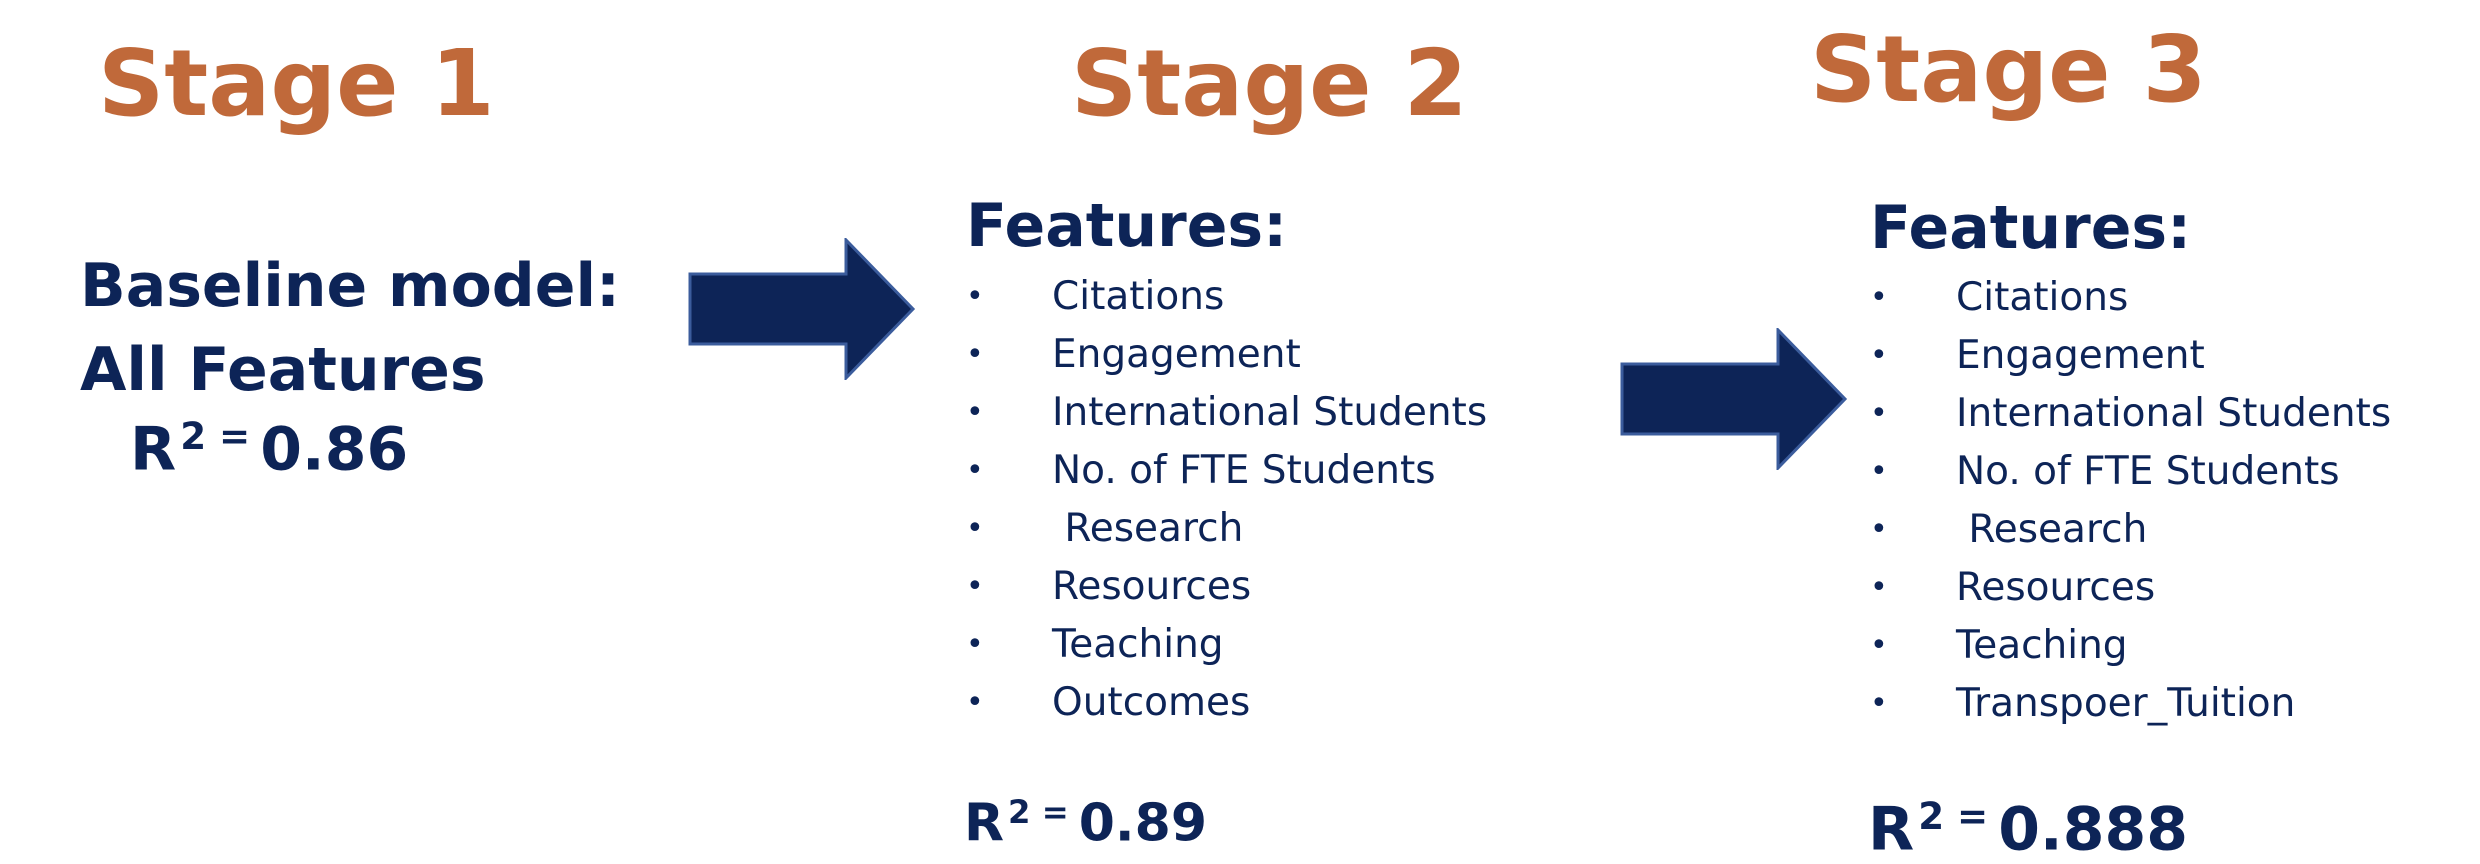  What do you see at coordinates (334, 449) in the screenshot?
I see `r-squared-value: 0.86` at bounding box center [334, 449].